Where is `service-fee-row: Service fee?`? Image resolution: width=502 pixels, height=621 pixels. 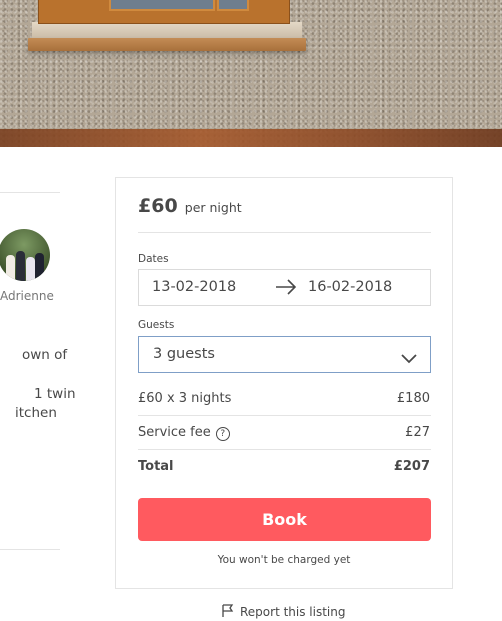
service-fee-row: Service fee? is located at coordinates (184, 433).